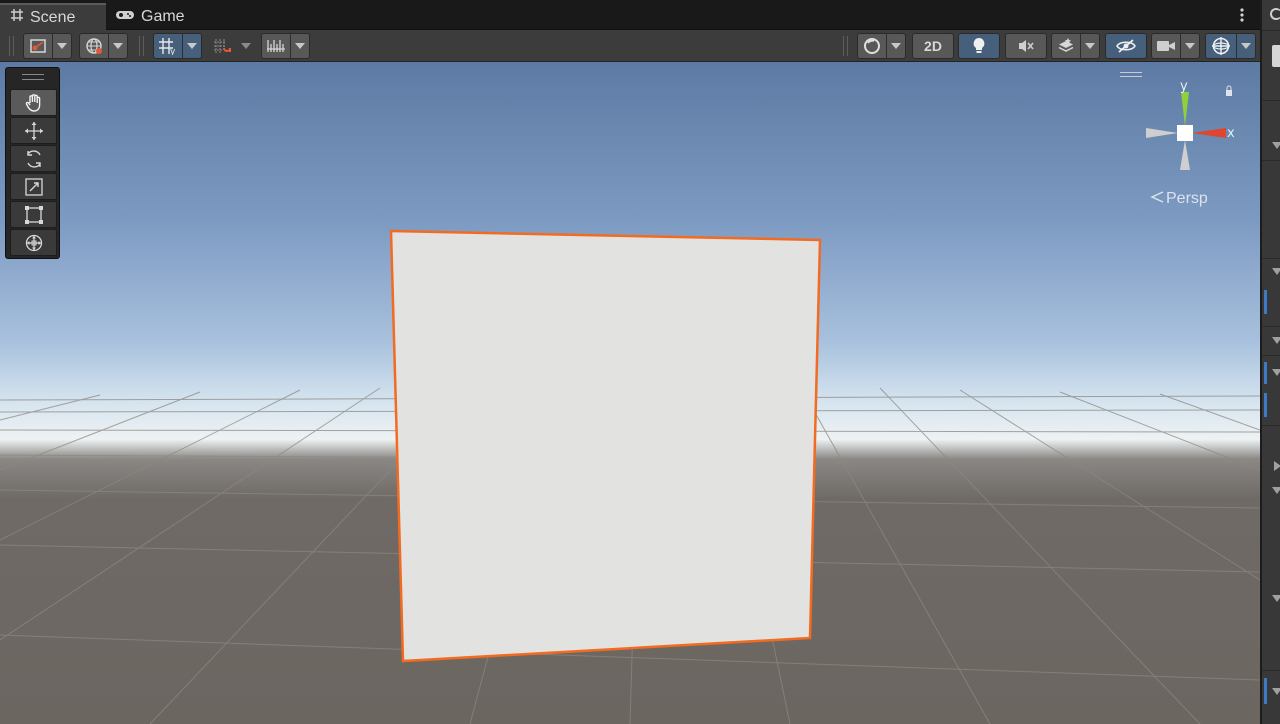 This screenshot has width=1280, height=724. I want to click on orientation-gizmo: y x, so click(1195, 129).